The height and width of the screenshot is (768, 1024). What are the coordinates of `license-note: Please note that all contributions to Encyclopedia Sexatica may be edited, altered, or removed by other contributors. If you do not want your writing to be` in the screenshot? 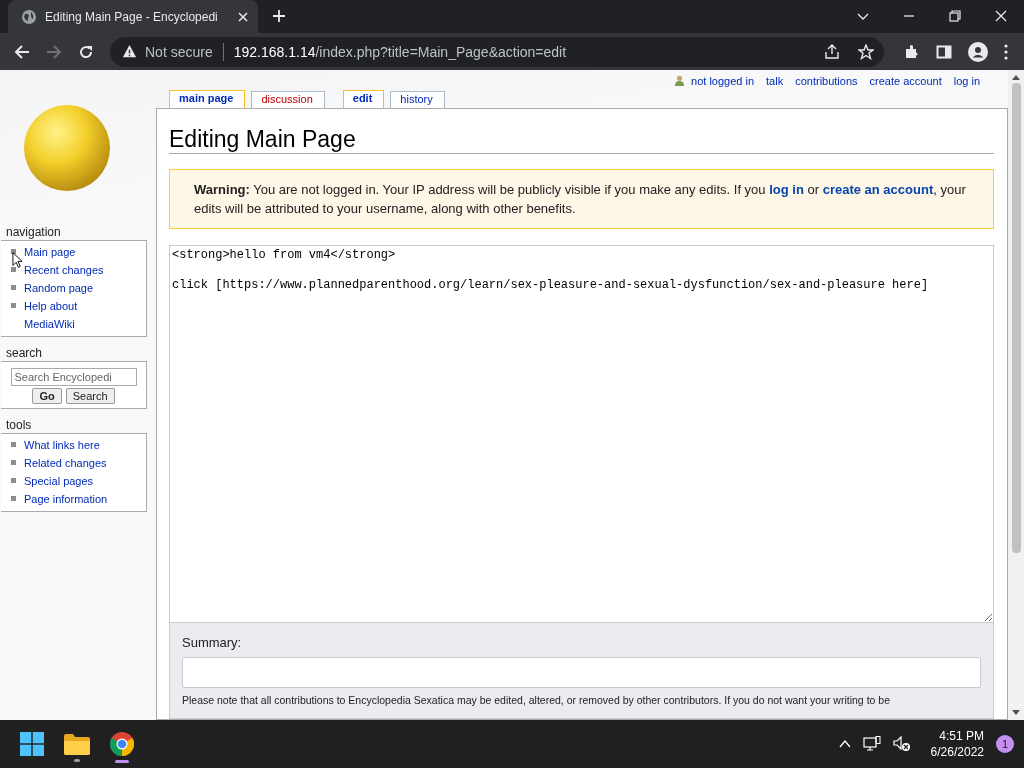 It's located at (536, 700).